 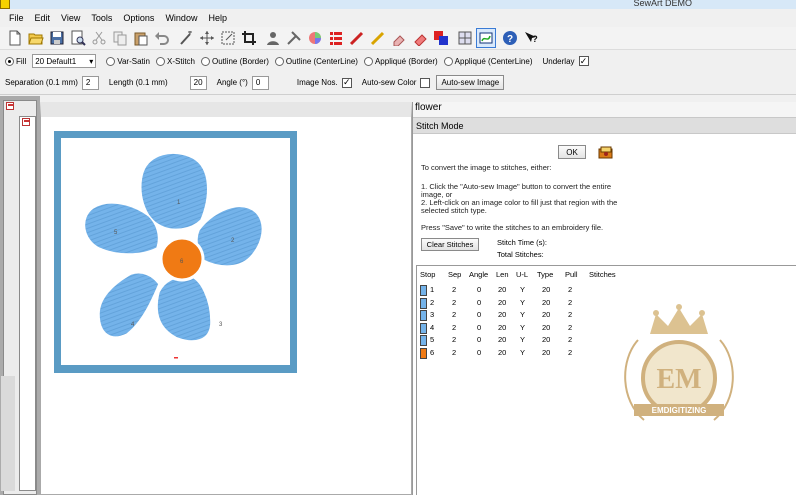 I want to click on resize-icon, so click(x=228, y=38).